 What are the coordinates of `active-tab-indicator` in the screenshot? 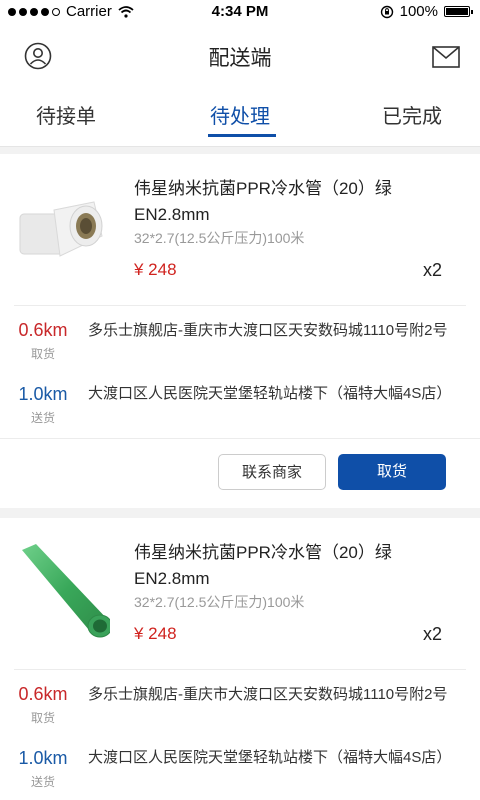 It's located at (242, 135).